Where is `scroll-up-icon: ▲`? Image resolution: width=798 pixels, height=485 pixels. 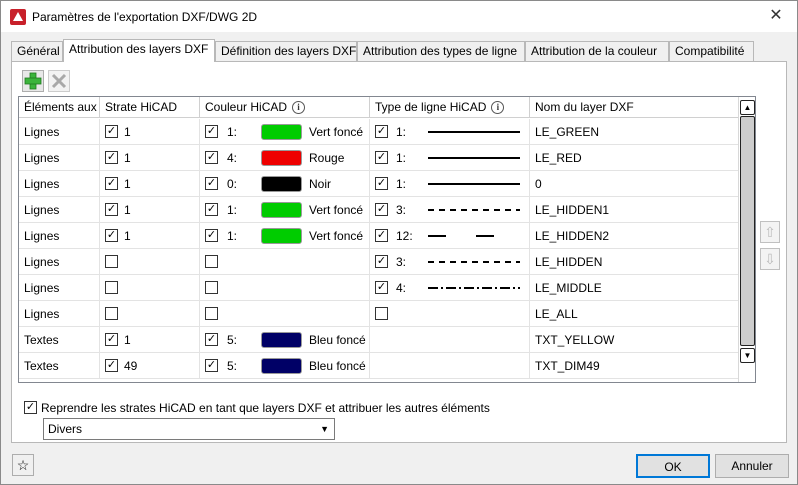 scroll-up-icon: ▲ is located at coordinates (747, 107).